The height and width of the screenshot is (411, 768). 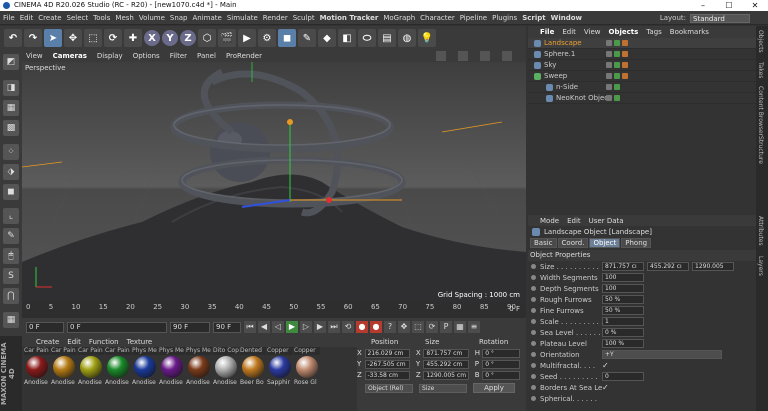 What do you see at coordinates (473, 18) in the screenshot?
I see `menu-pipeline: Pipeline` at bounding box center [473, 18].